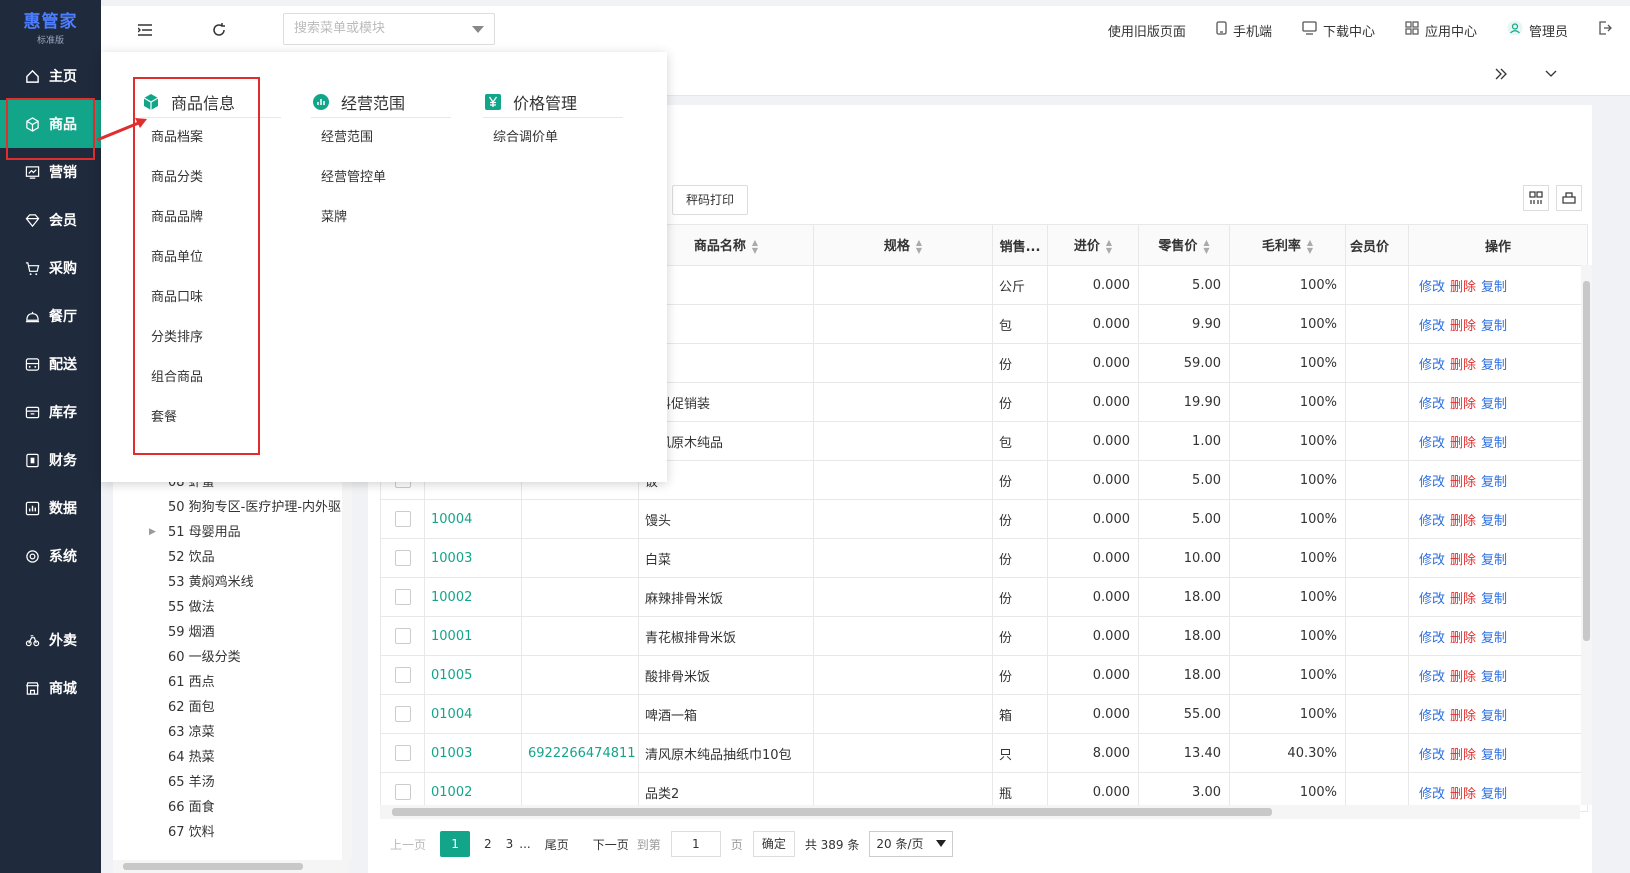 The image size is (1630, 873). I want to click on tree-item: 63 凉菜, so click(231, 732).